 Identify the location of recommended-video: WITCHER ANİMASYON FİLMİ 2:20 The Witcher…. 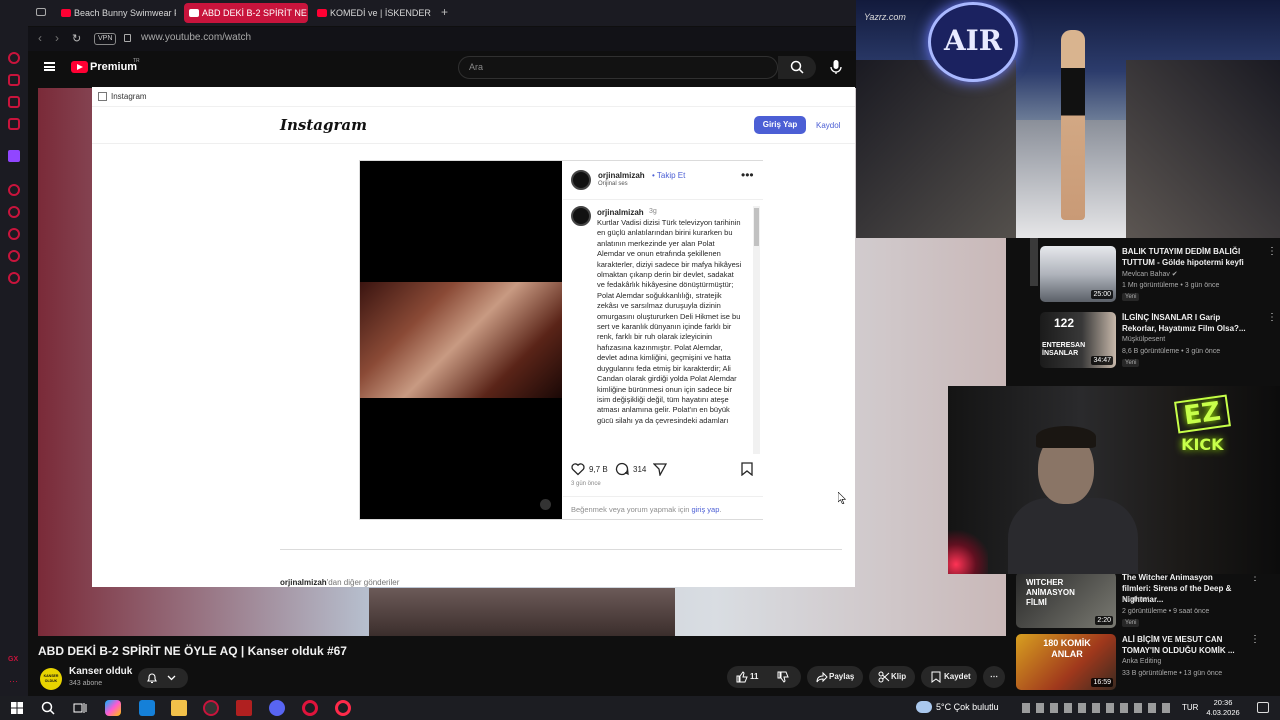
(1138, 600).